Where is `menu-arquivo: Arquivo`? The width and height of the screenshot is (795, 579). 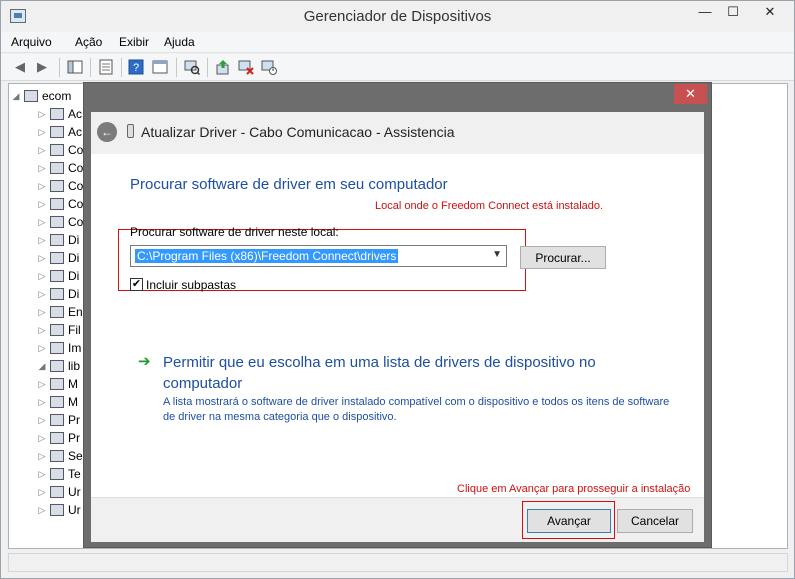 menu-arquivo: Arquivo is located at coordinates (31, 42).